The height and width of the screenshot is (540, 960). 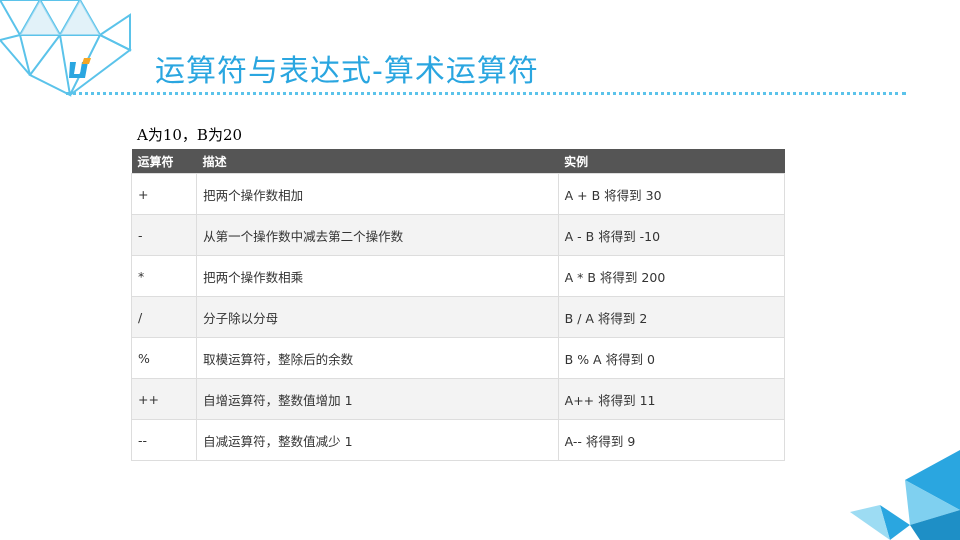 I want to click on column-header-example: 实例, so click(x=671, y=161).